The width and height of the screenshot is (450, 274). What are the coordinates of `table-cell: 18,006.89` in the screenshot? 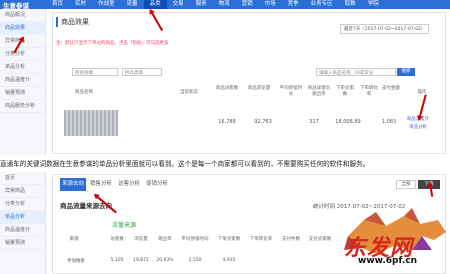 It's located at (348, 122).